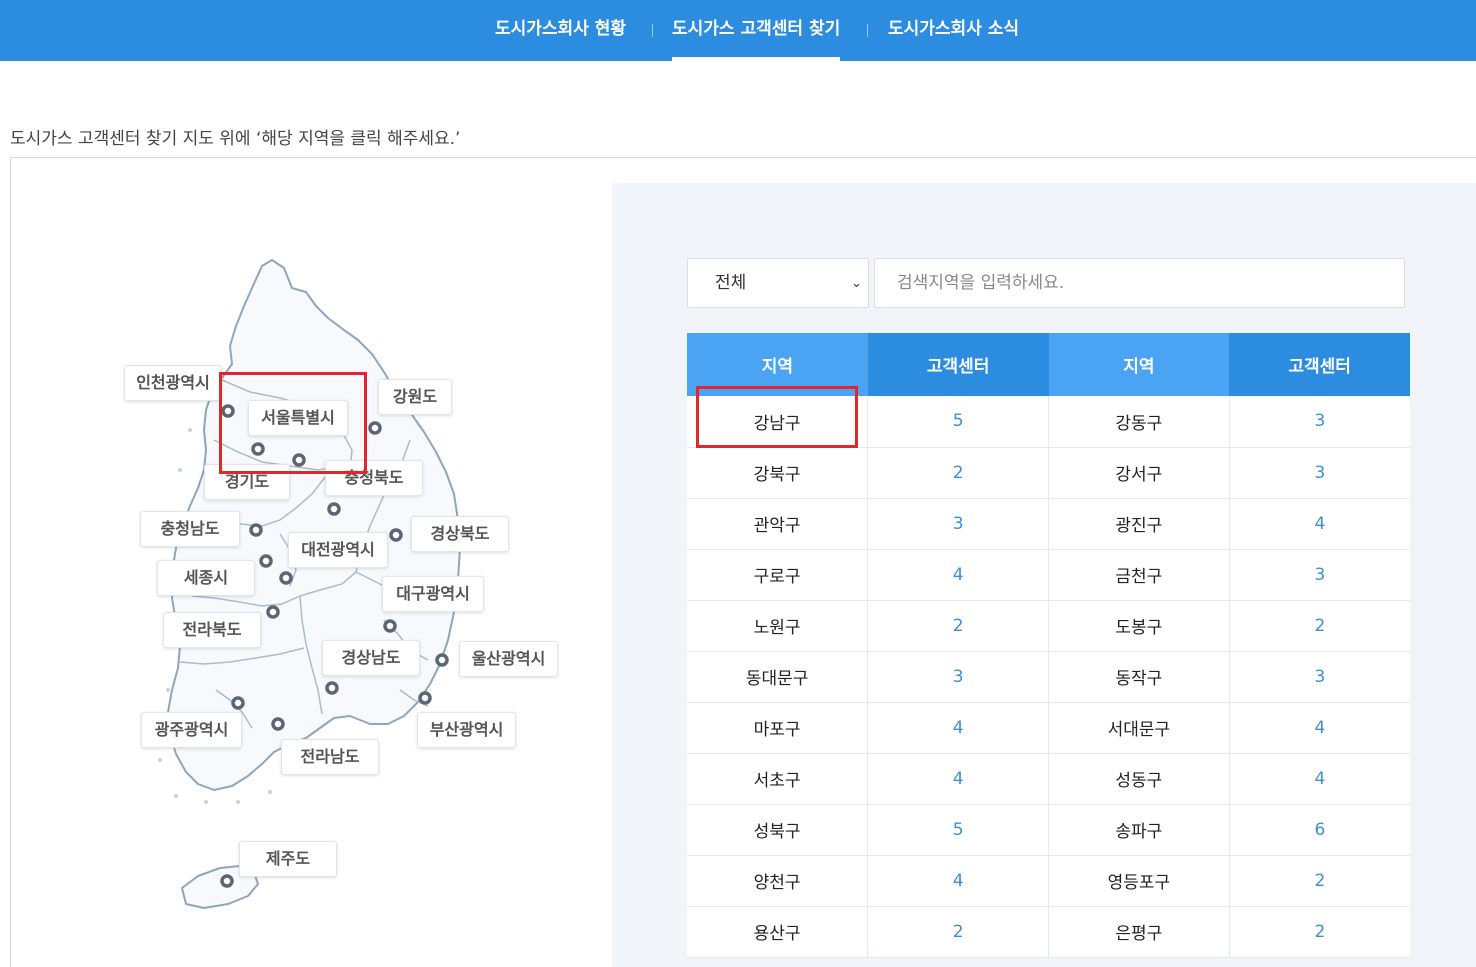 The image size is (1476, 967). What do you see at coordinates (235, 139) in the screenshot?
I see `instruction-text: 도시가스 고객센터 찾기 지도 위에 ‘해당 지역을 클릭 해주세요.’` at bounding box center [235, 139].